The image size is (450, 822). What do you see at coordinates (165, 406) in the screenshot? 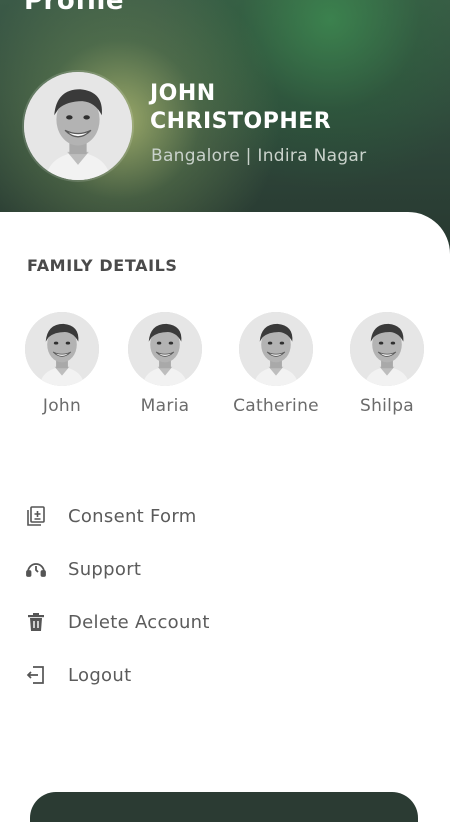
I see `family-member-name: Maria` at bounding box center [165, 406].